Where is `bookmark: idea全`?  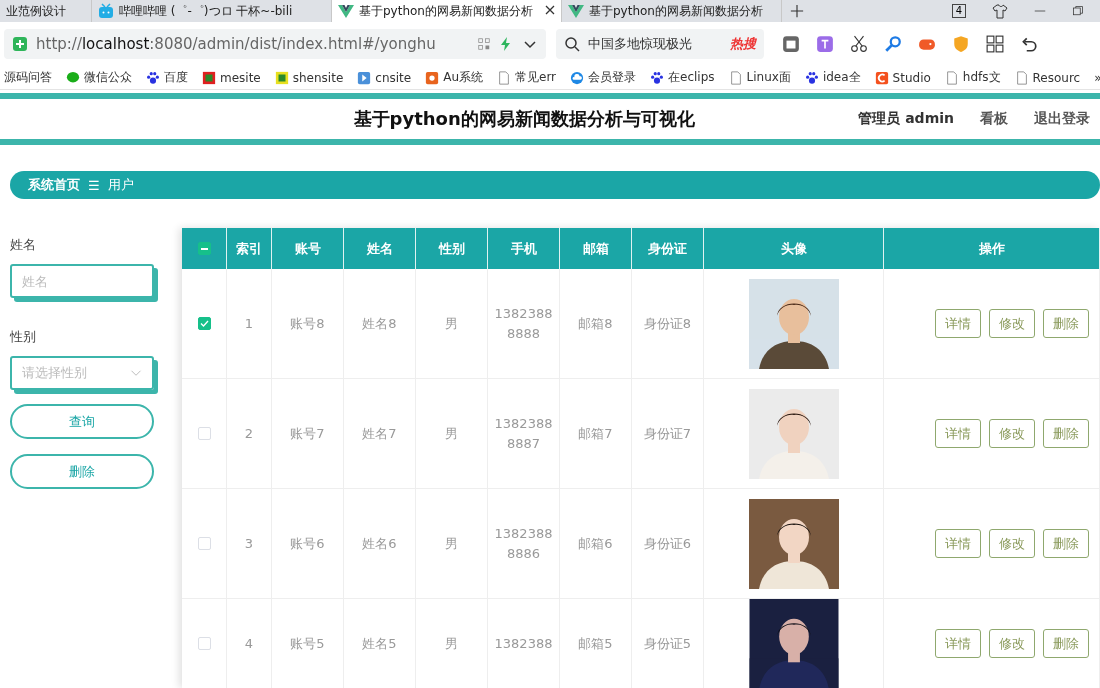 bookmark: idea全 is located at coordinates (841, 77).